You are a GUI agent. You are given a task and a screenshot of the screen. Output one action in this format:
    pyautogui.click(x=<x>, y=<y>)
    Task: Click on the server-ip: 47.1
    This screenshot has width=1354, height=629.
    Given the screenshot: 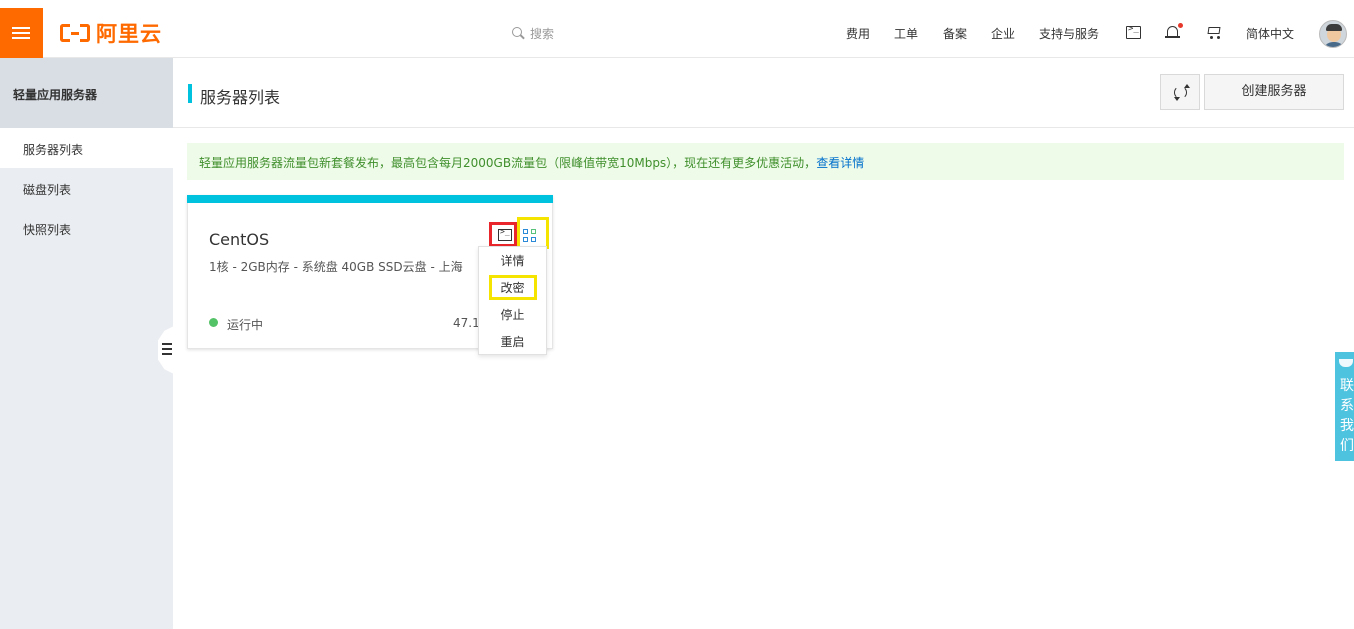 What is the action you would take?
    pyautogui.click(x=466, y=323)
    